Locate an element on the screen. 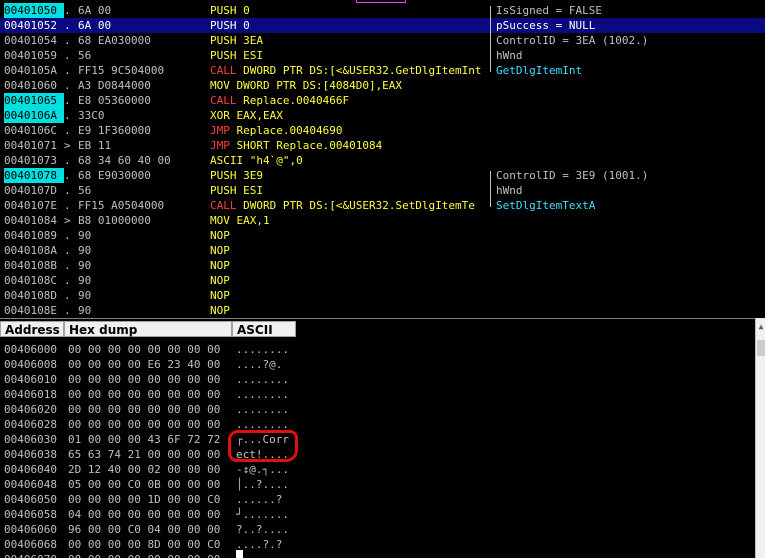  instruction-address: 0040106A is located at coordinates (34, 115).